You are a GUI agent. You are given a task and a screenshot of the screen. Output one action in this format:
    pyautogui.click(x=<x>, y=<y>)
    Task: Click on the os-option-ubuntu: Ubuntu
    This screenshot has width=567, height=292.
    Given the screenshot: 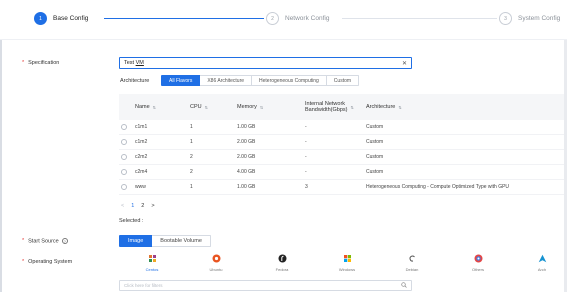 What is the action you would take?
    pyautogui.click(x=216, y=263)
    